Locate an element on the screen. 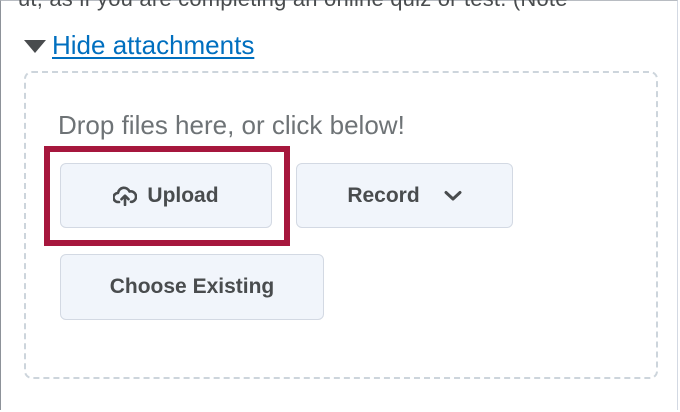 This screenshot has height=412, width=680. choose-existing-label: Choose Existing is located at coordinates (192, 286).